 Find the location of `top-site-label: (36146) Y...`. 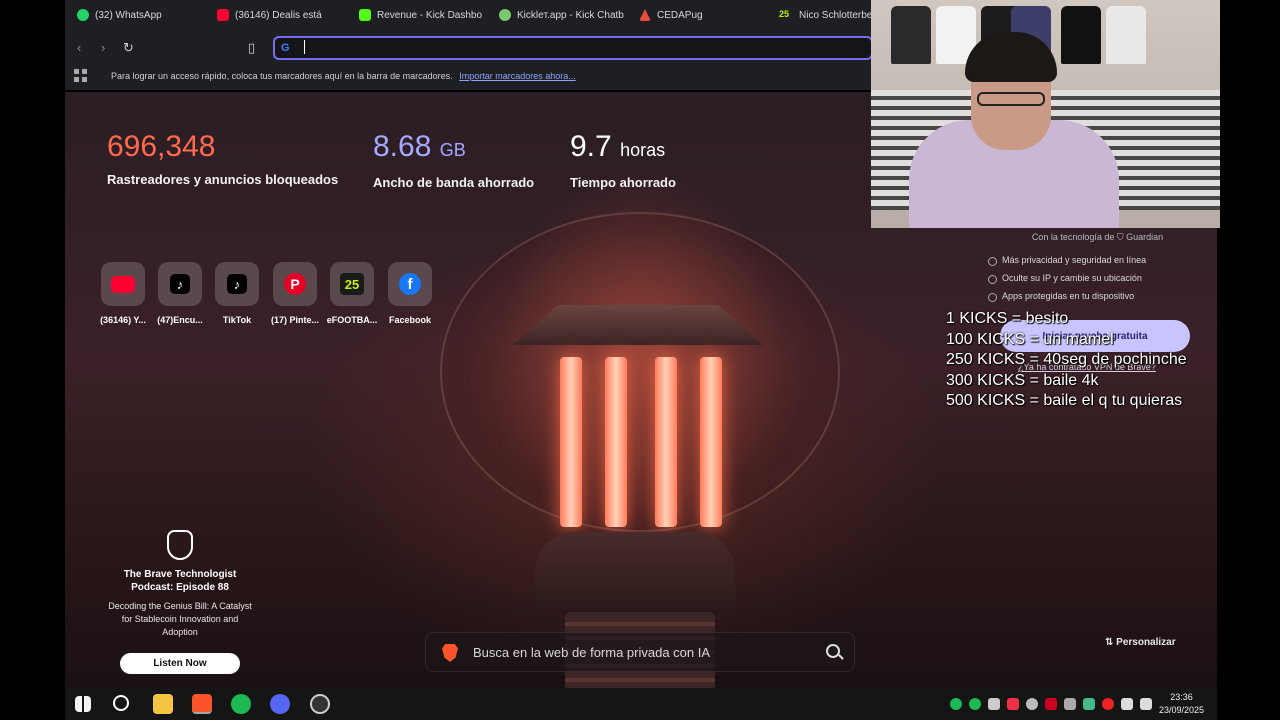

top-site-label: (36146) Y... is located at coordinates (123, 320).